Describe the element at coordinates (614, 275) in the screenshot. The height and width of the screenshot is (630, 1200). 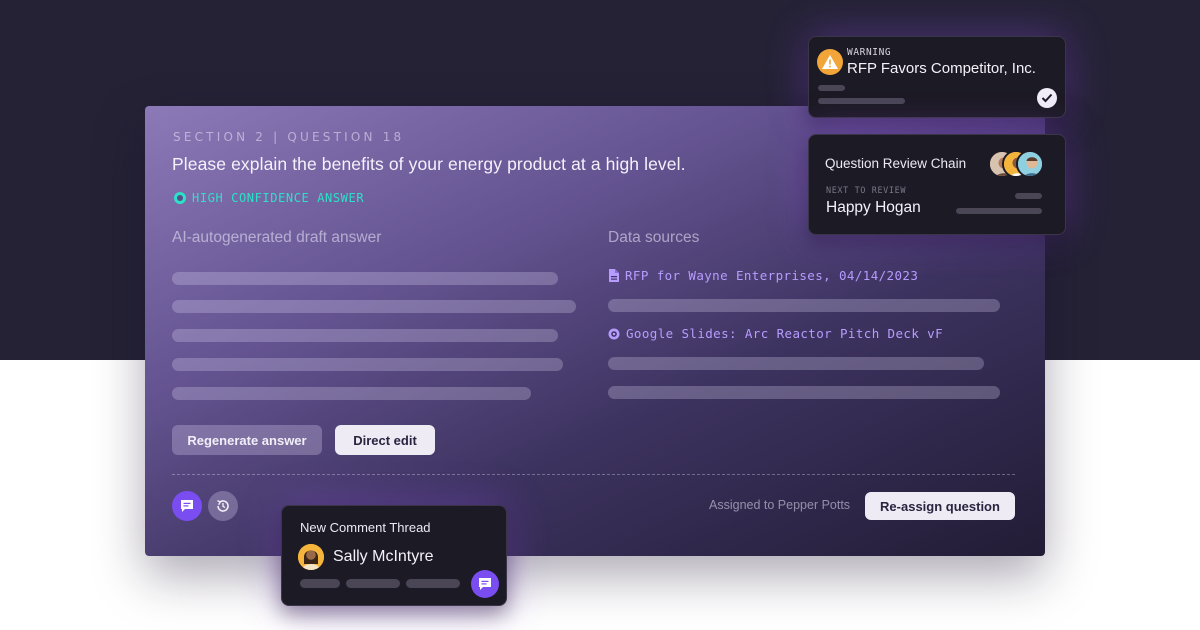
I see `document-icon` at that location.